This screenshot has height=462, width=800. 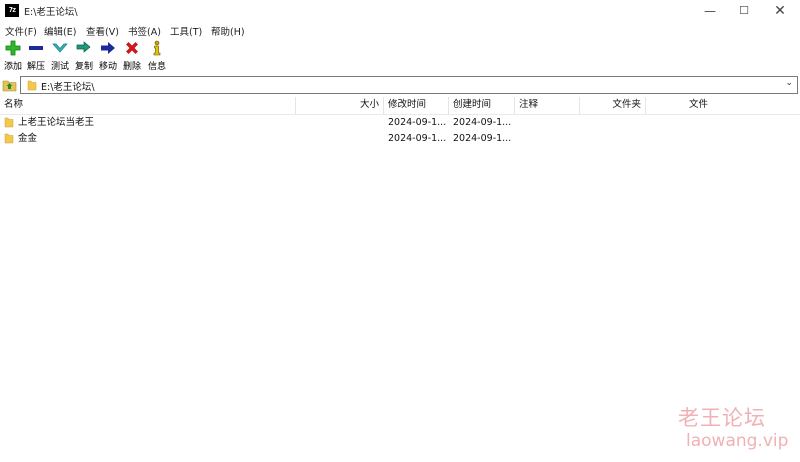 I want to click on column-header-files: 文件, so click(x=679, y=105).